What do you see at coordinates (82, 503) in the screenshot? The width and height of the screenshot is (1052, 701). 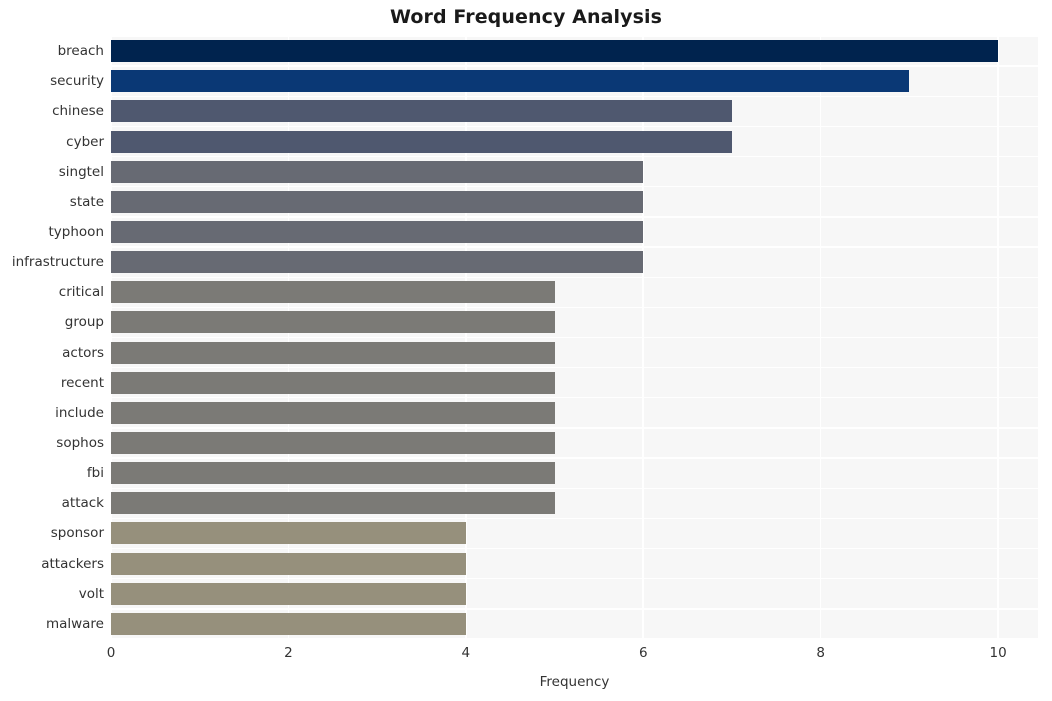 I see `y-axis-tick-label: attack` at bounding box center [82, 503].